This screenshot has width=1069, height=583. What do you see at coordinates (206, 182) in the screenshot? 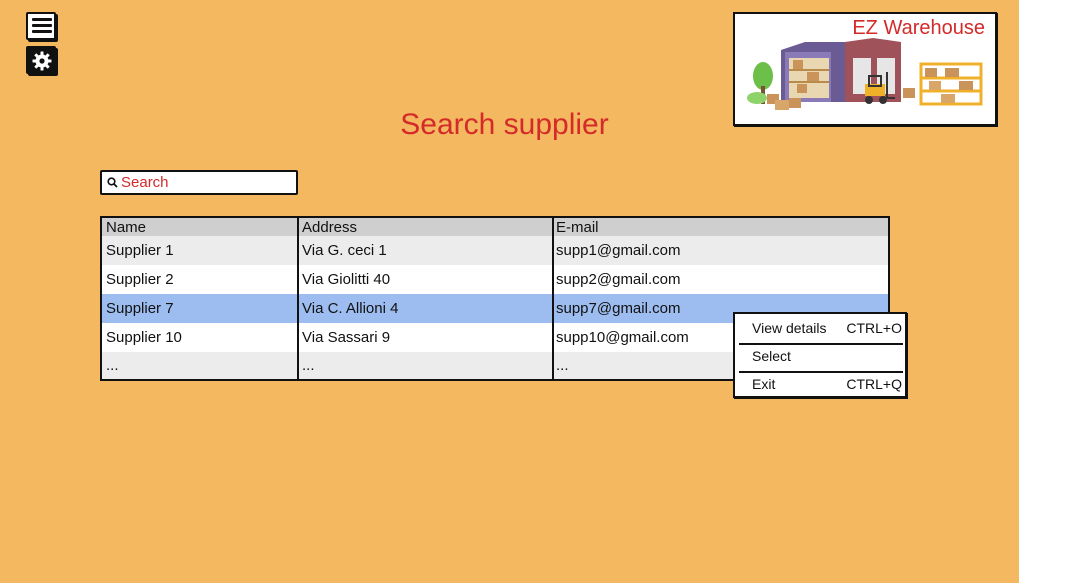
I see `search-input` at bounding box center [206, 182].